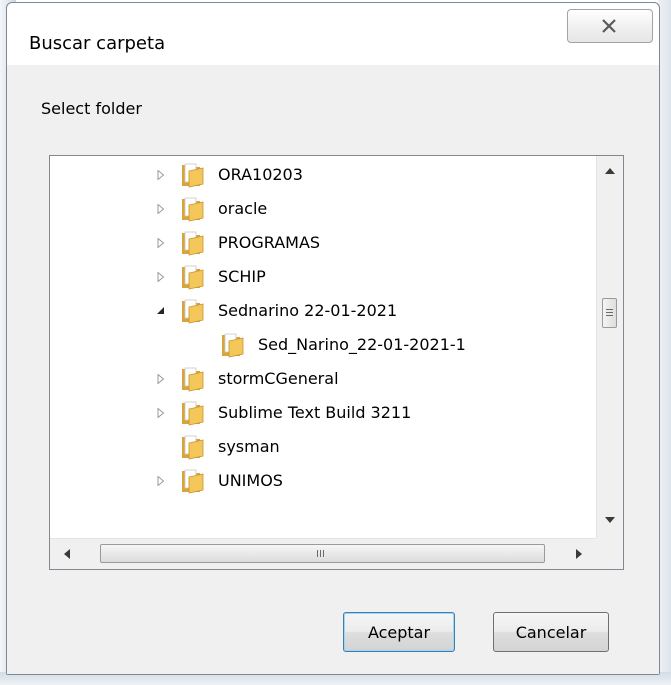  I want to click on tree-item-label: Sublime Text Build 3211, so click(315, 412).